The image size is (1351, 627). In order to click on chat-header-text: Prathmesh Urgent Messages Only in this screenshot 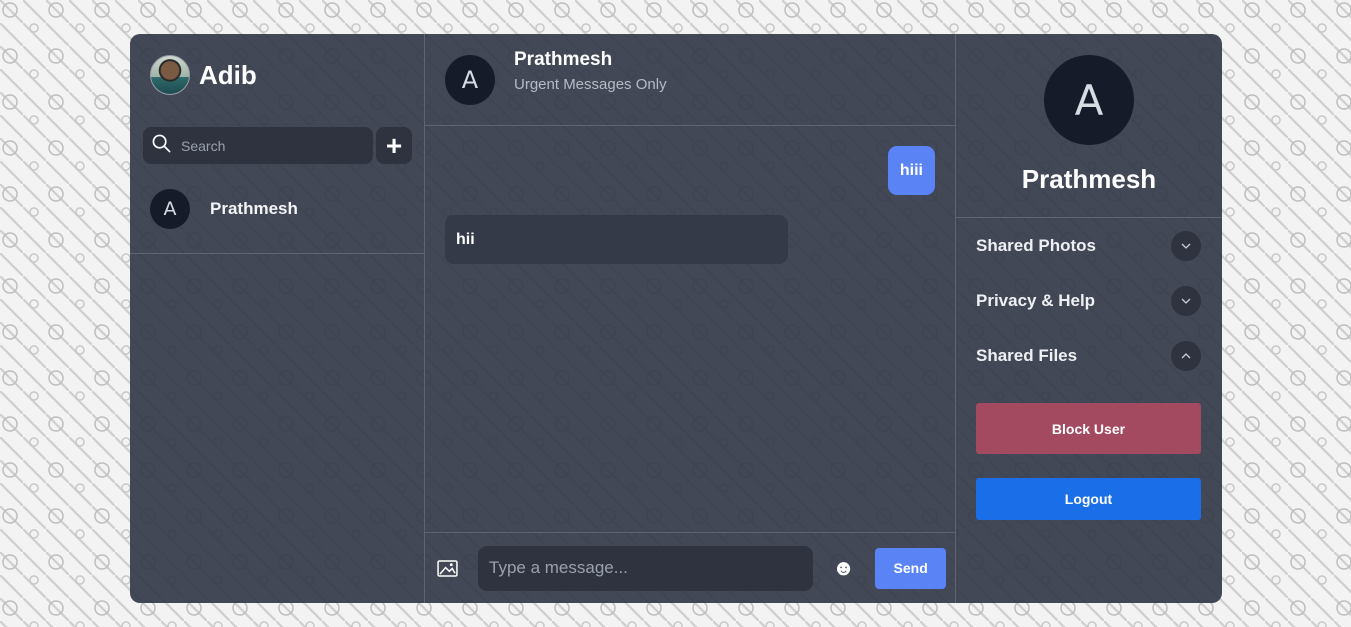, I will do `click(590, 71)`.